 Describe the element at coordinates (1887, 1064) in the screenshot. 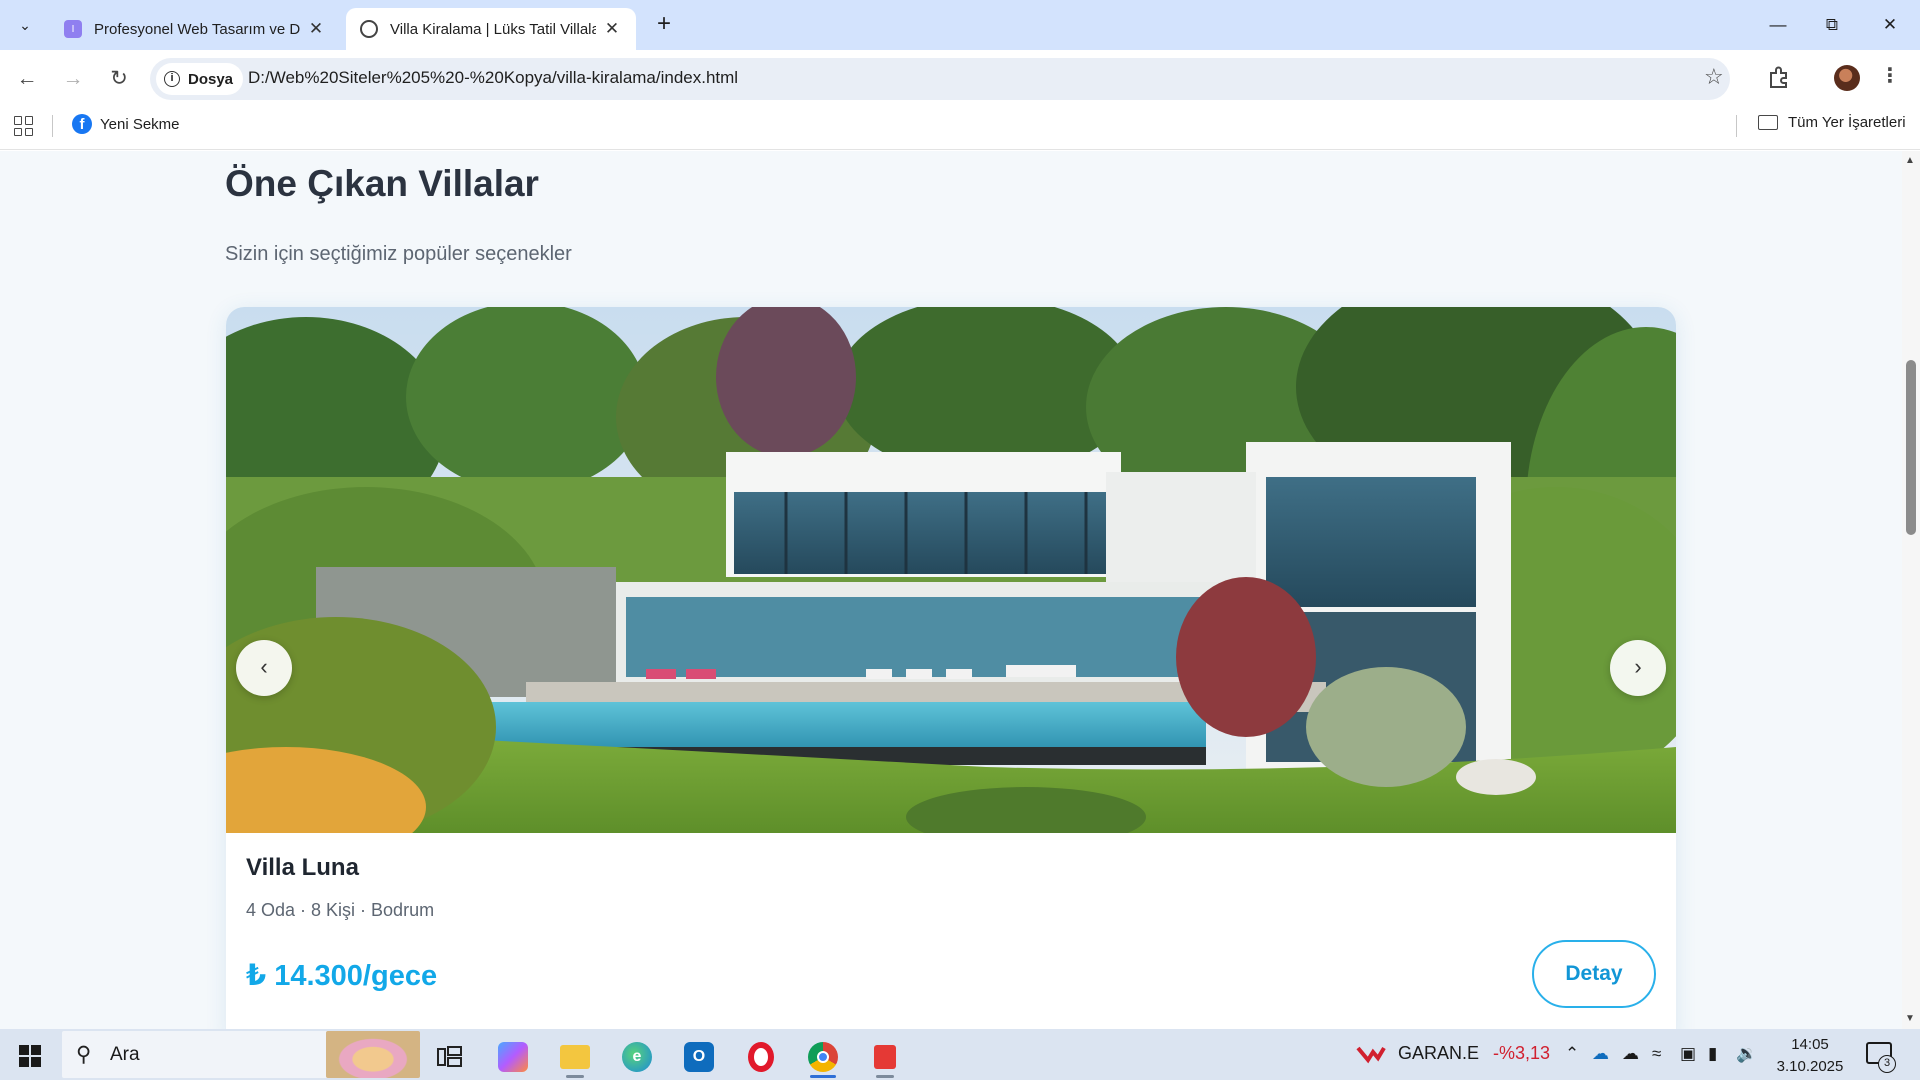

I see `notification-count-badge: 3` at that location.